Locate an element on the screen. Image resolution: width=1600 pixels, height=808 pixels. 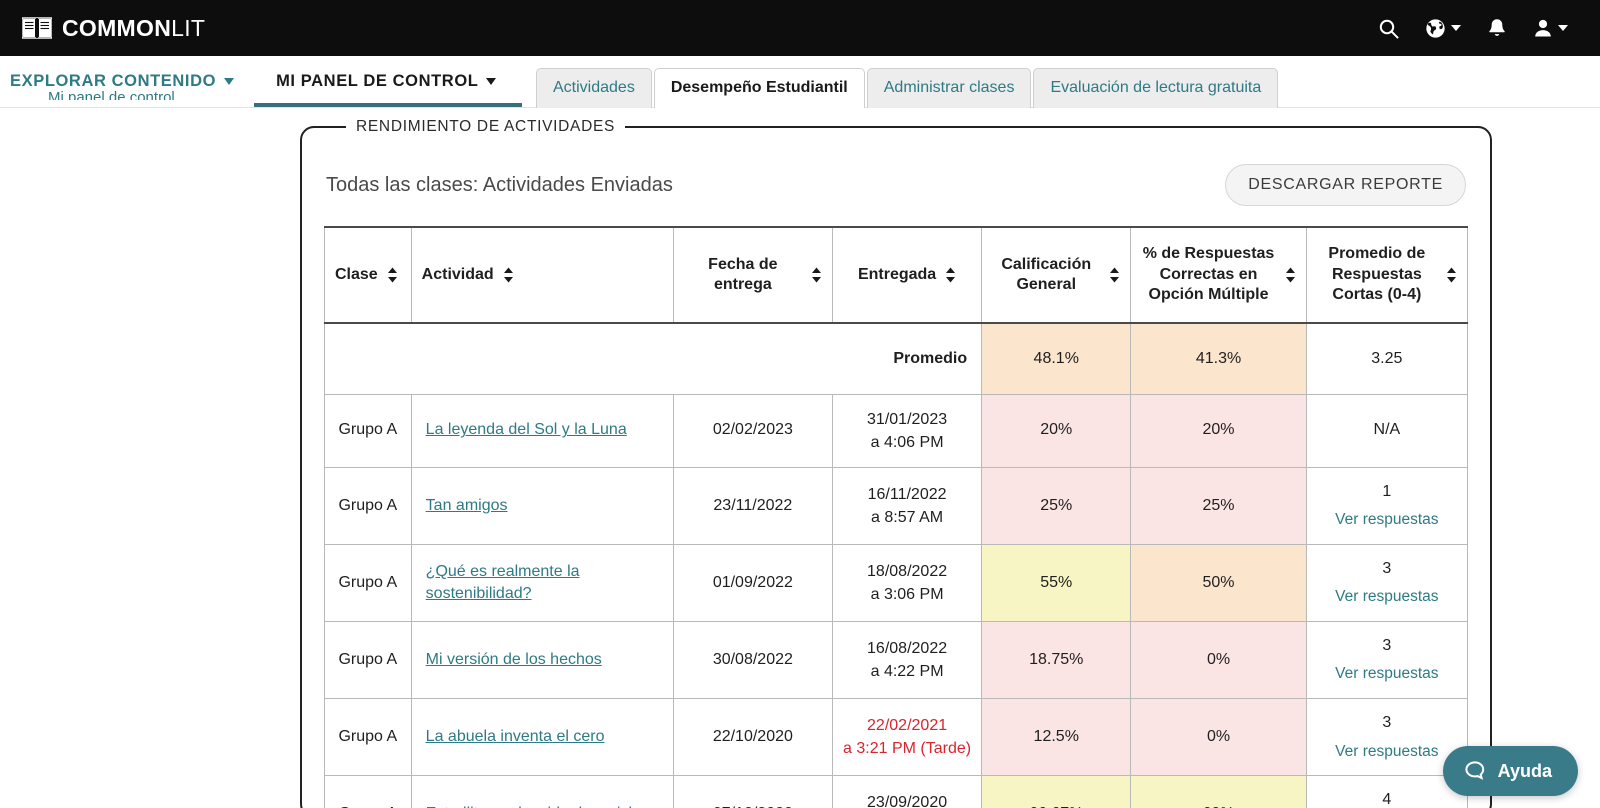
col-label: Clase is located at coordinates (356, 274).